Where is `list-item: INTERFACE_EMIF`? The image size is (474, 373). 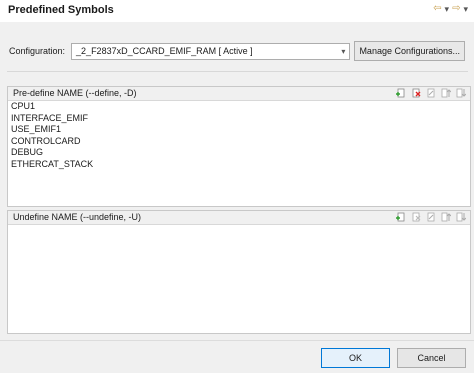
list-item: INTERFACE_EMIF is located at coordinates (239, 119).